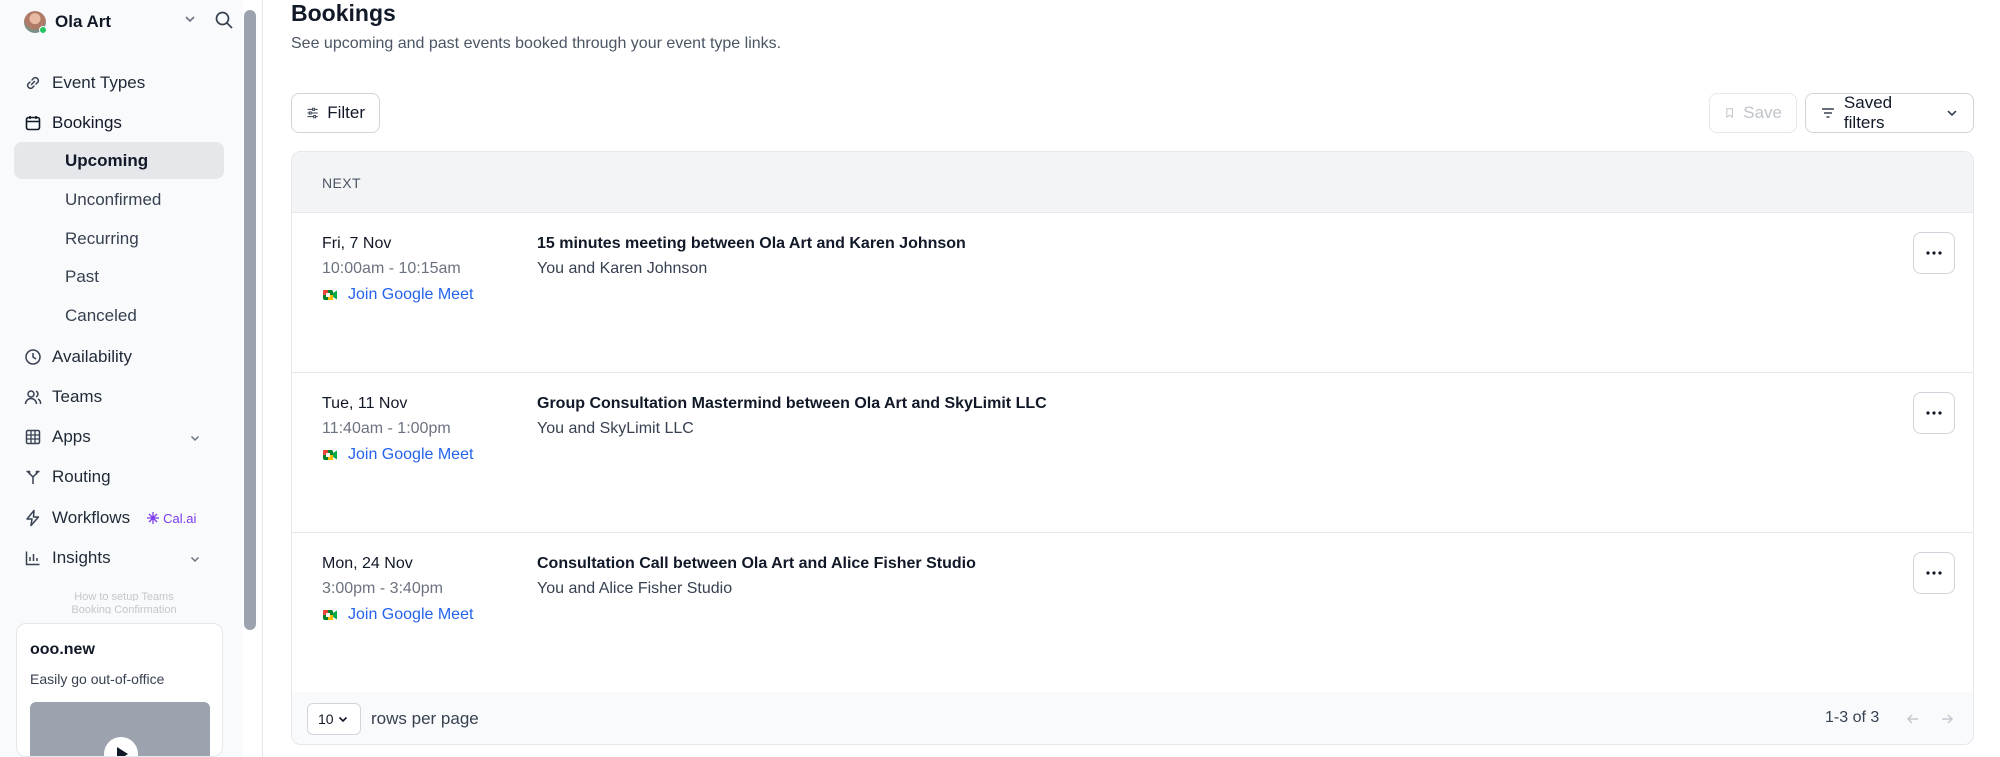 This screenshot has width=2000, height=757. I want to click on sidebar-item-label: Routing, so click(81, 476).